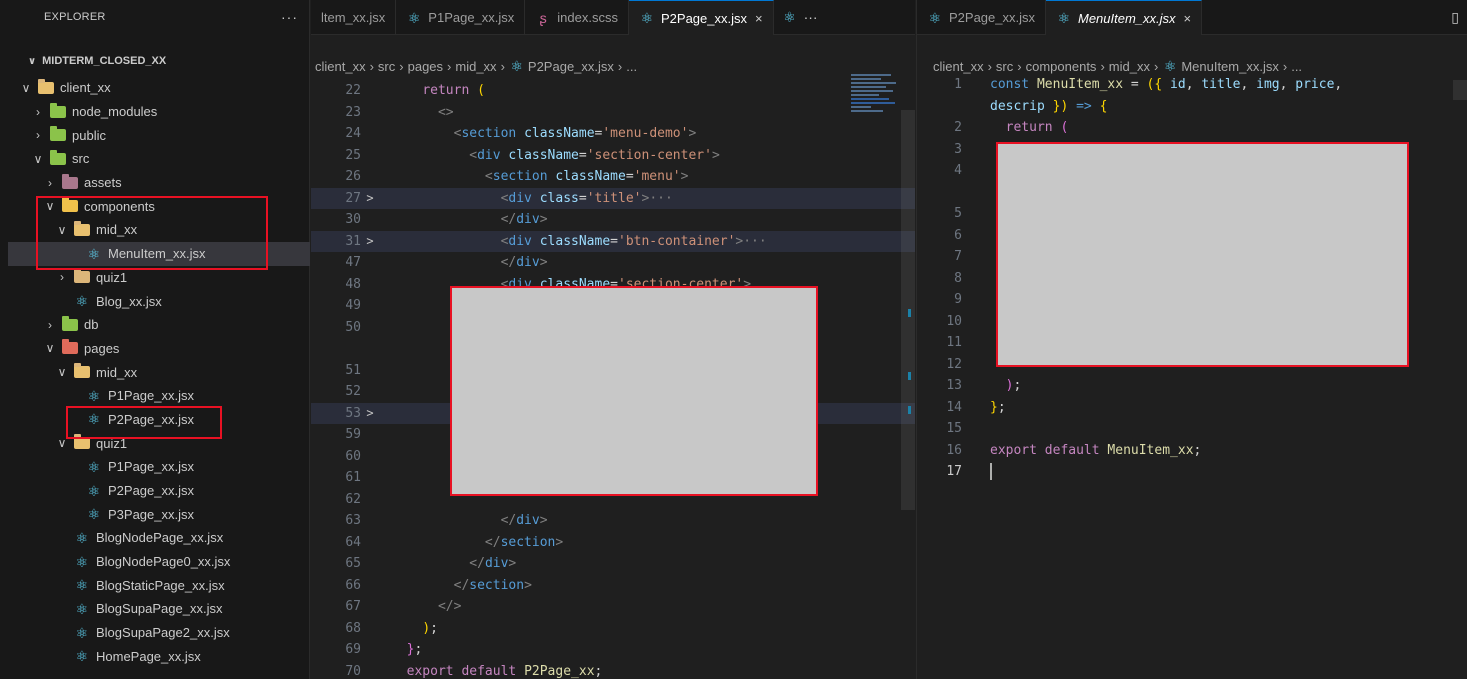  What do you see at coordinates (425, 66) in the screenshot?
I see `breadcrumb-item: pages` at bounding box center [425, 66].